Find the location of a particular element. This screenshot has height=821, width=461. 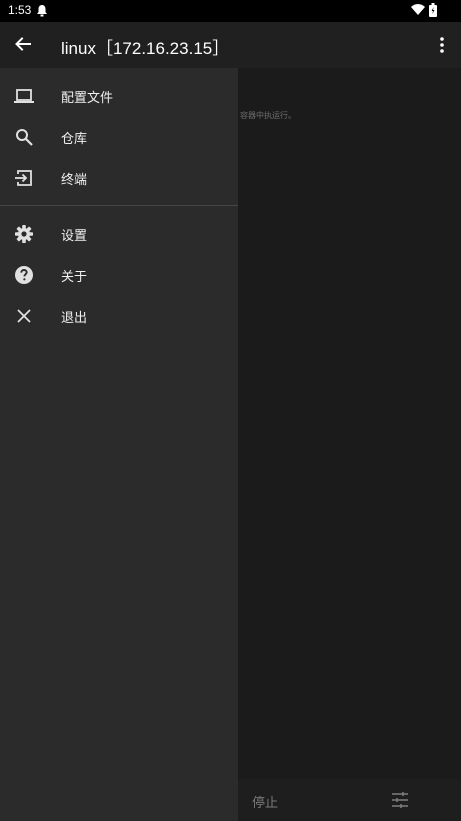

drawer-item-settings: 设置 is located at coordinates (119, 233).